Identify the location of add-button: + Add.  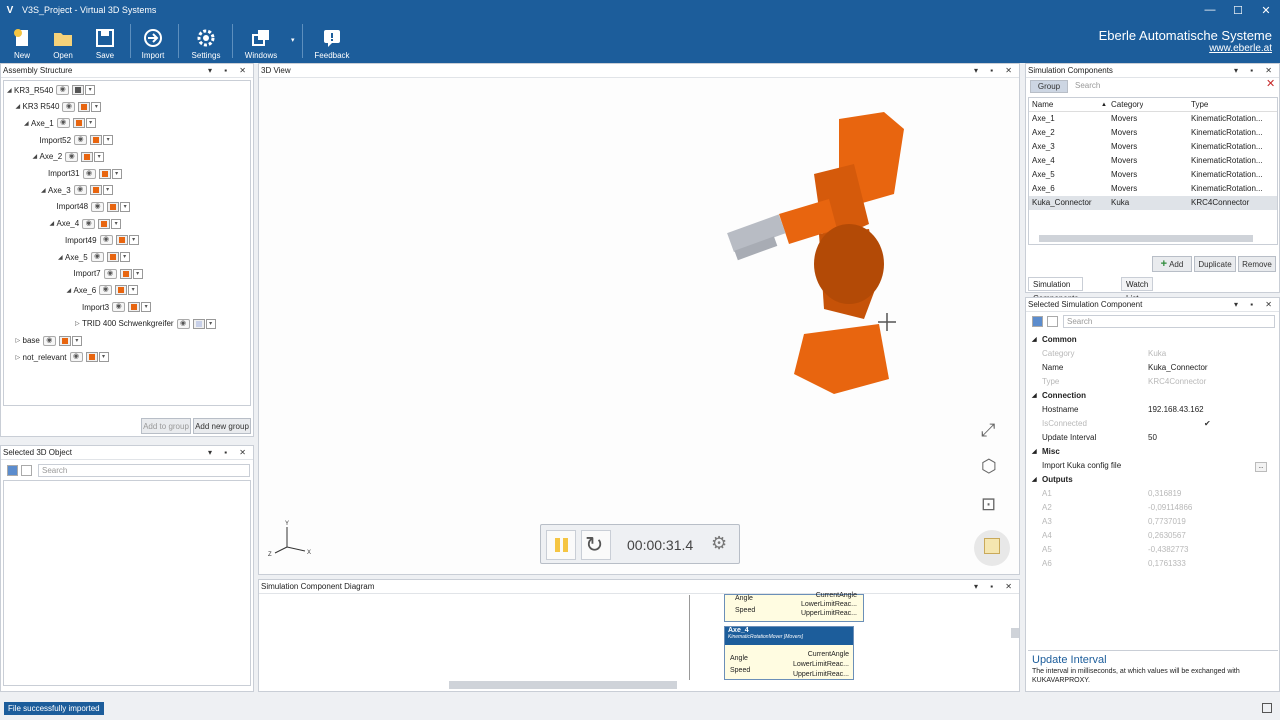
(1172, 264).